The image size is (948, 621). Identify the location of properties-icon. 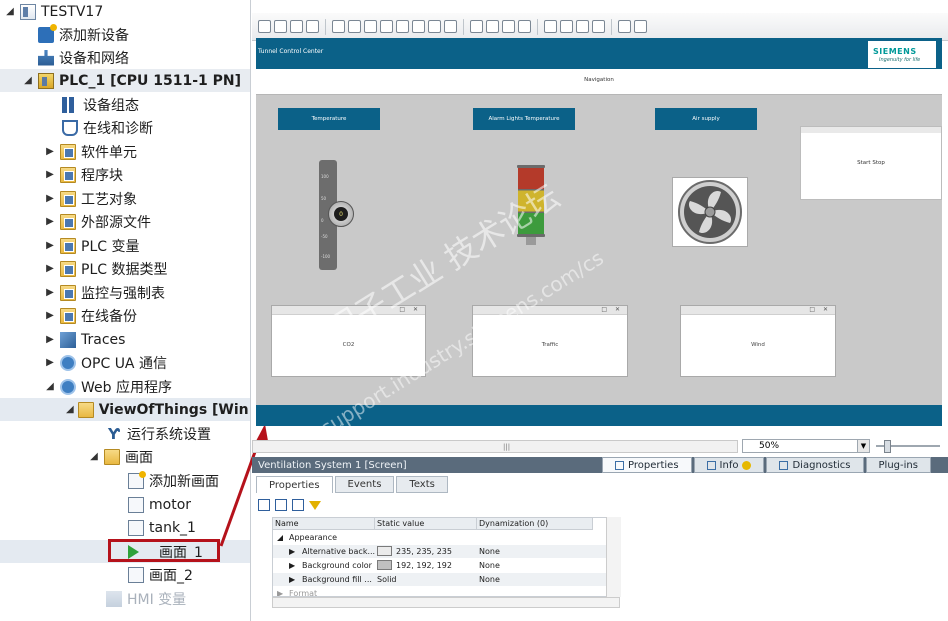
(619, 465).